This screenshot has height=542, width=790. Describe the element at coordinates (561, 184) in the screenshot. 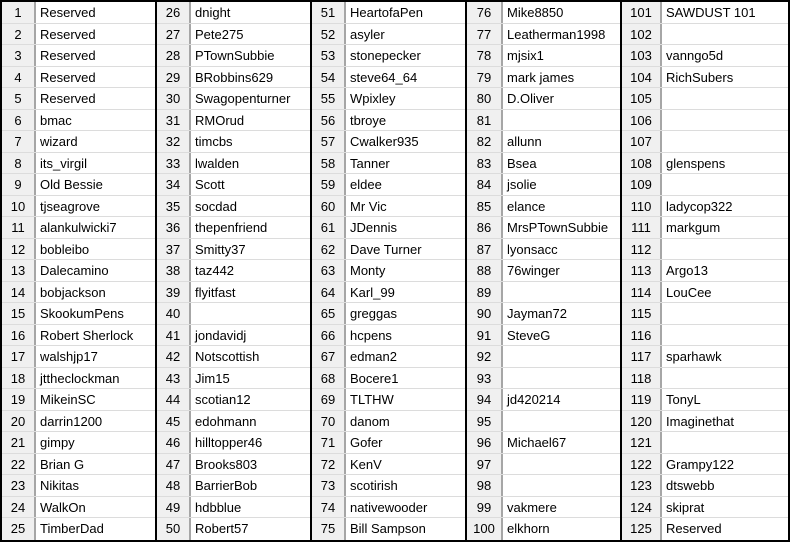

I see `participant-name-cell: jsolie` at that location.